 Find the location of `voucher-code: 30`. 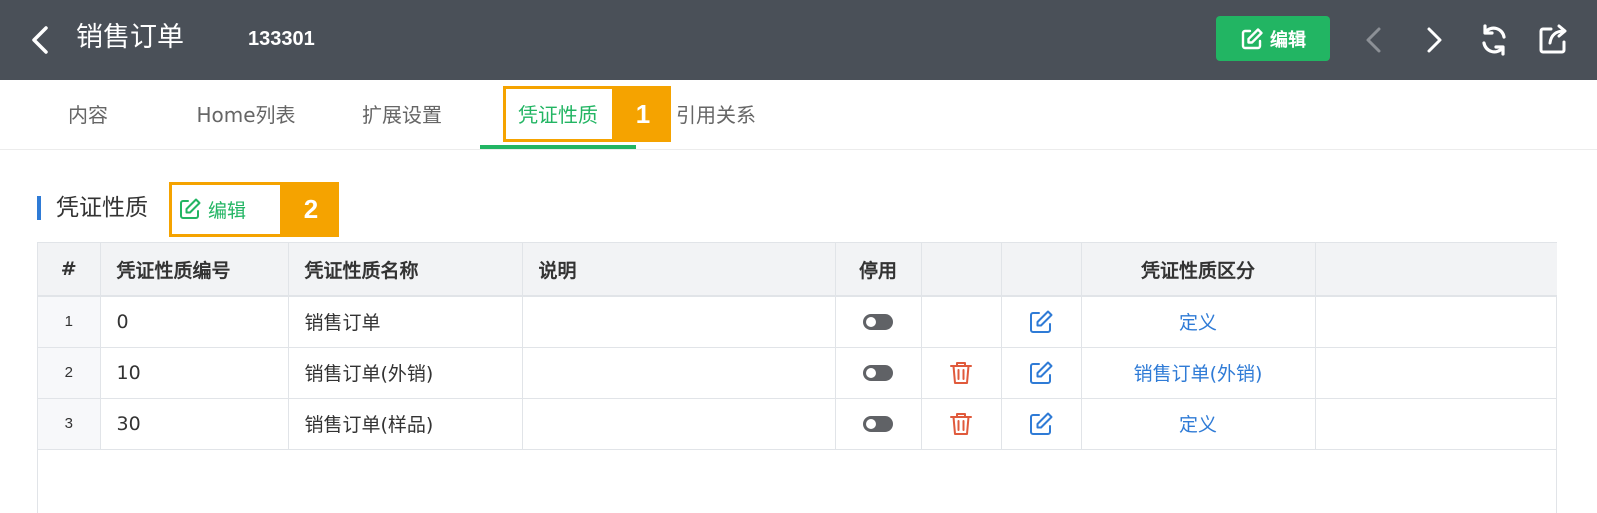

voucher-code: 30 is located at coordinates (194, 424).